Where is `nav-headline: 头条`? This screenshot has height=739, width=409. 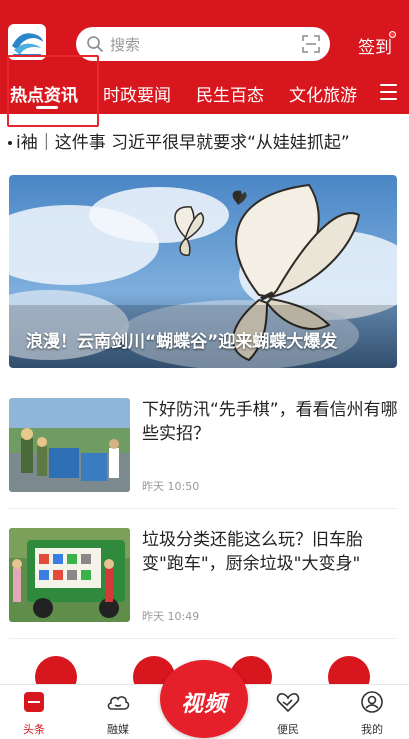
nav-headline: 头条 is located at coordinates (34, 712).